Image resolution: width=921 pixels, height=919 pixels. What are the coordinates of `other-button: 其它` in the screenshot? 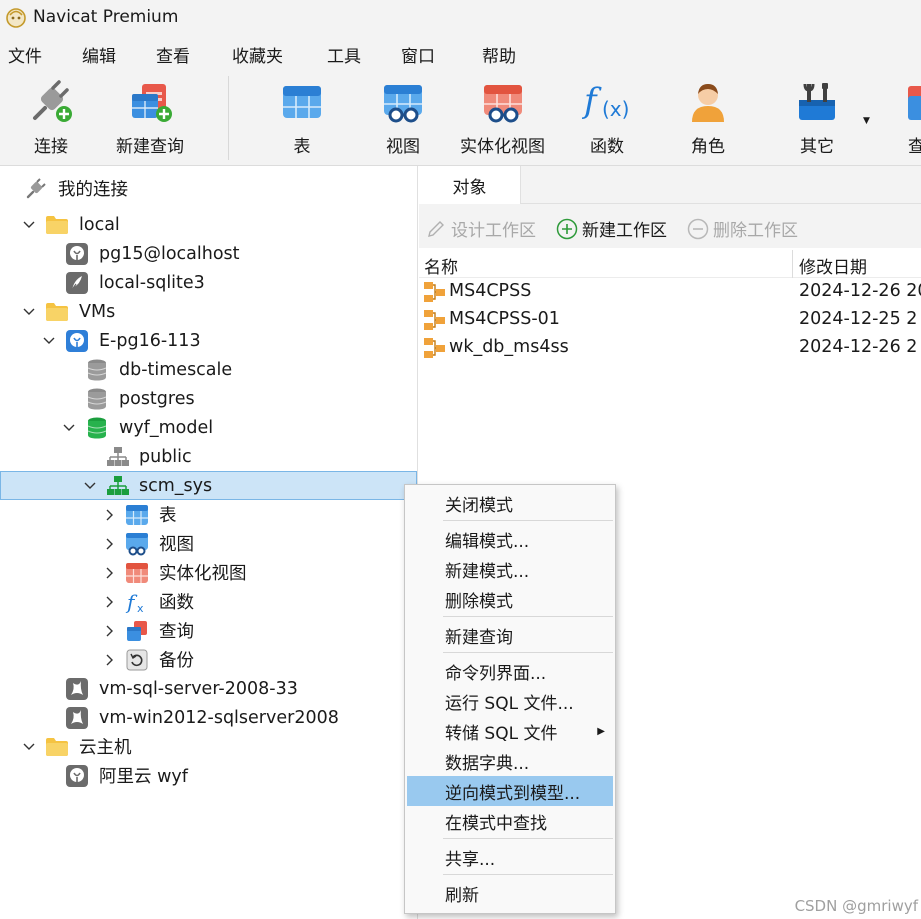 It's located at (817, 117).